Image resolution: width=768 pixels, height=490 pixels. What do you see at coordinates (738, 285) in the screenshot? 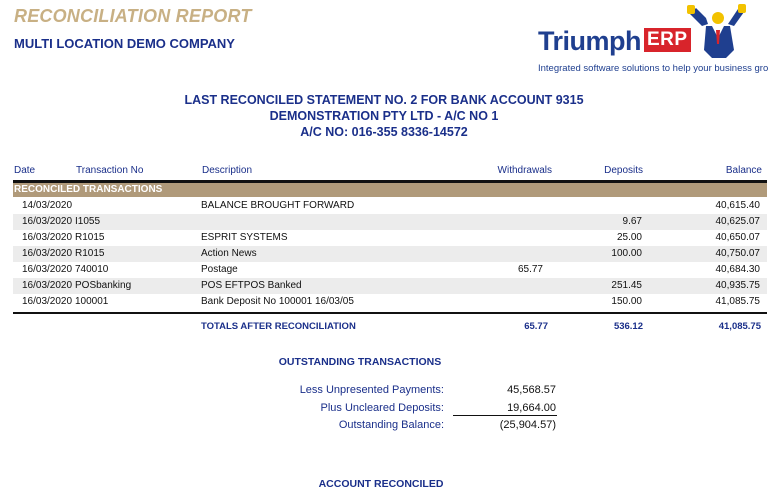
I see `row-balance: 40,935.75` at bounding box center [738, 285].